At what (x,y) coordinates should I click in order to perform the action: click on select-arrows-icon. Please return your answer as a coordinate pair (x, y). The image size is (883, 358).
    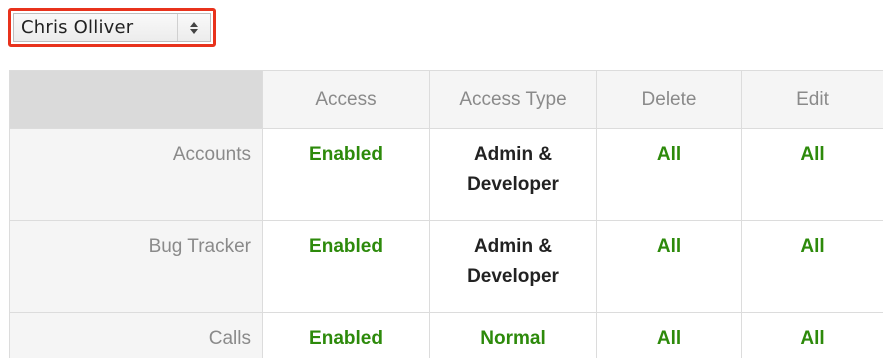
    Looking at the image, I should click on (193, 27).